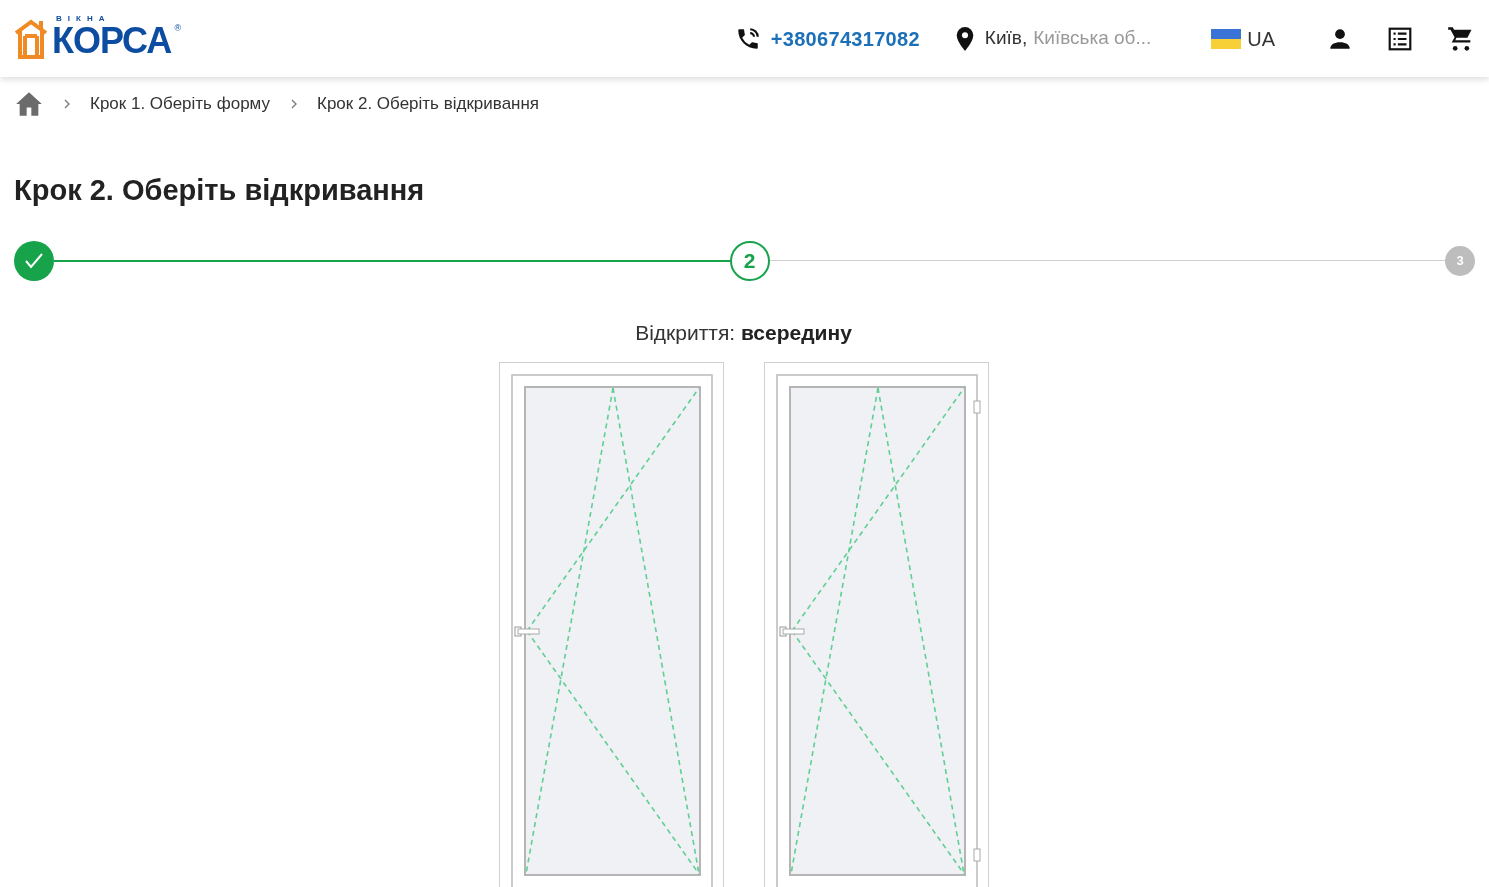  What do you see at coordinates (428, 104) in the screenshot?
I see `breadcrumb-link: Крок 2. Оберіть відкривання` at bounding box center [428, 104].